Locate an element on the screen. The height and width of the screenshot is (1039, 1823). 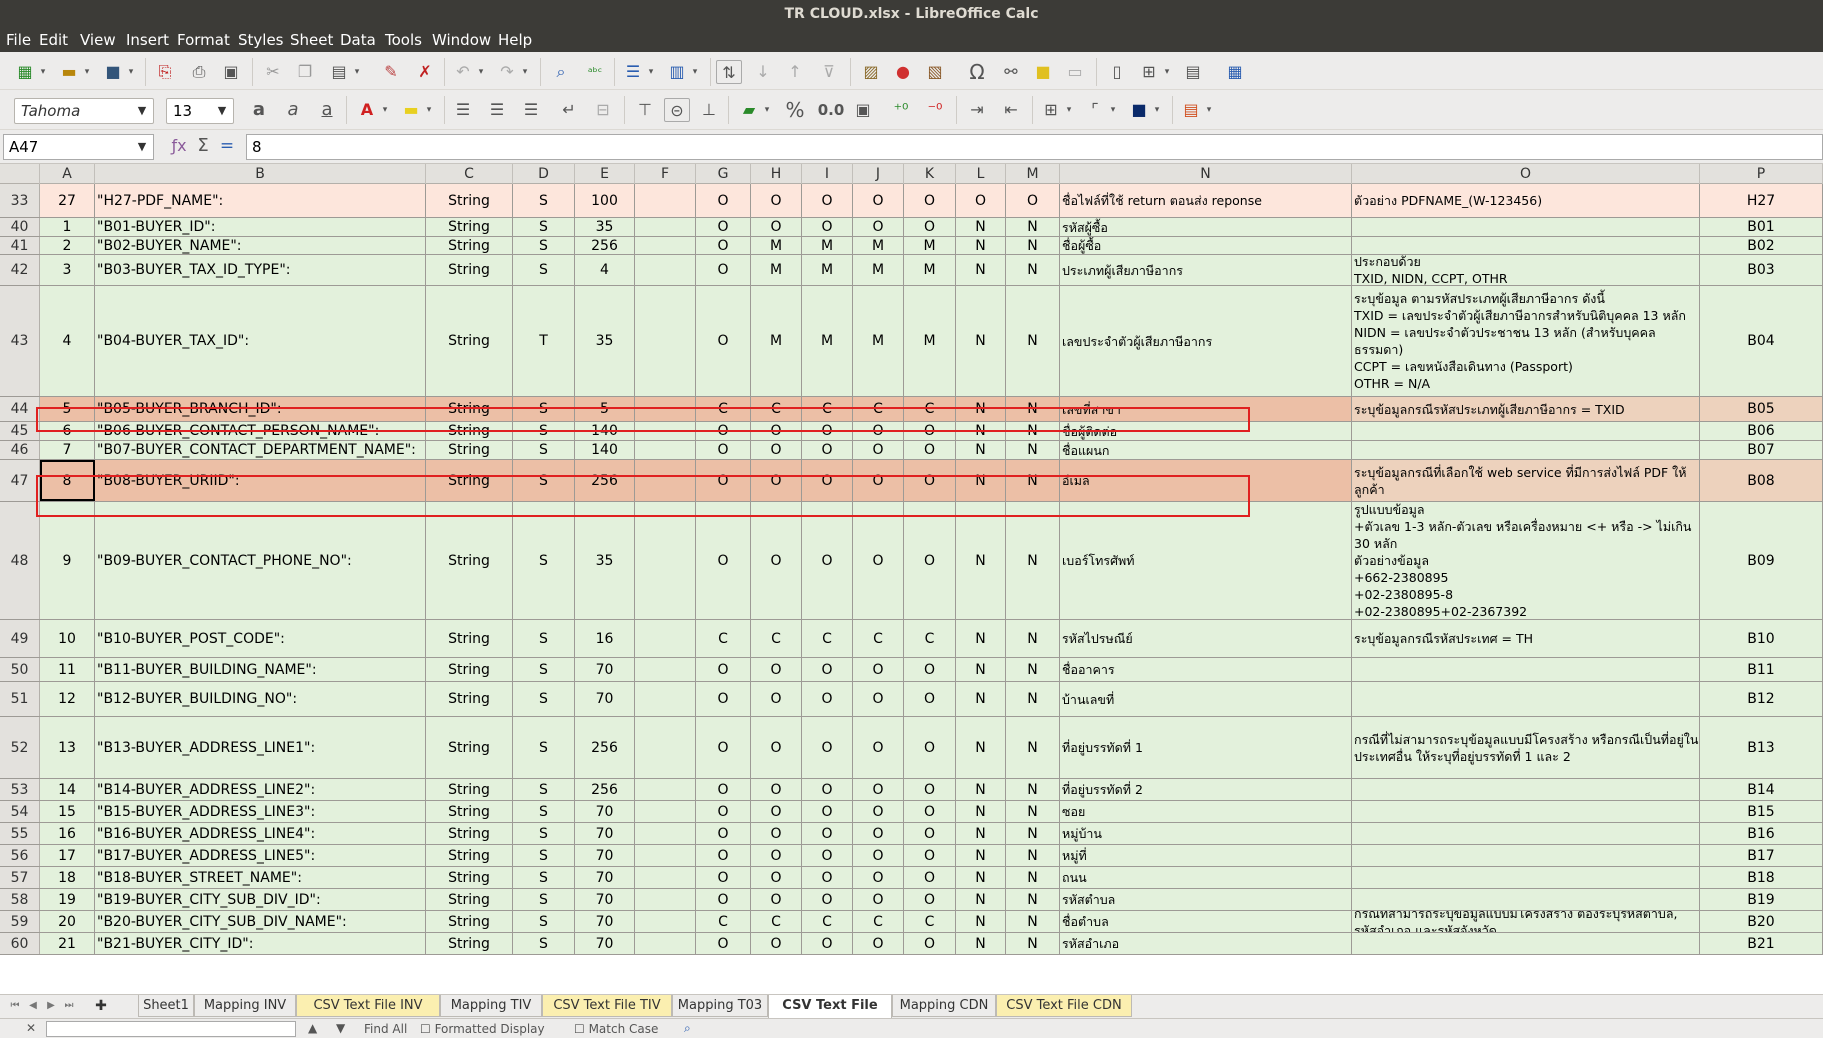
cell-O49: ระบุข้อมูลกรณีรหัสประเทศ = TH is located at coordinates (1526, 638).